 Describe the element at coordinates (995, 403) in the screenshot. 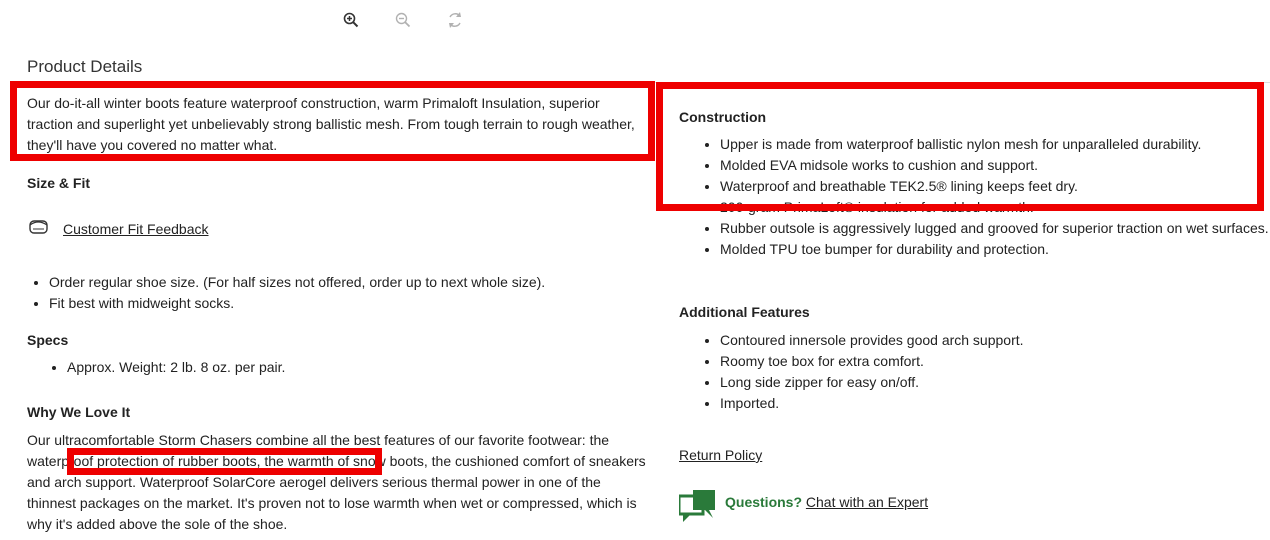

I see `list-item: Imported.` at that location.